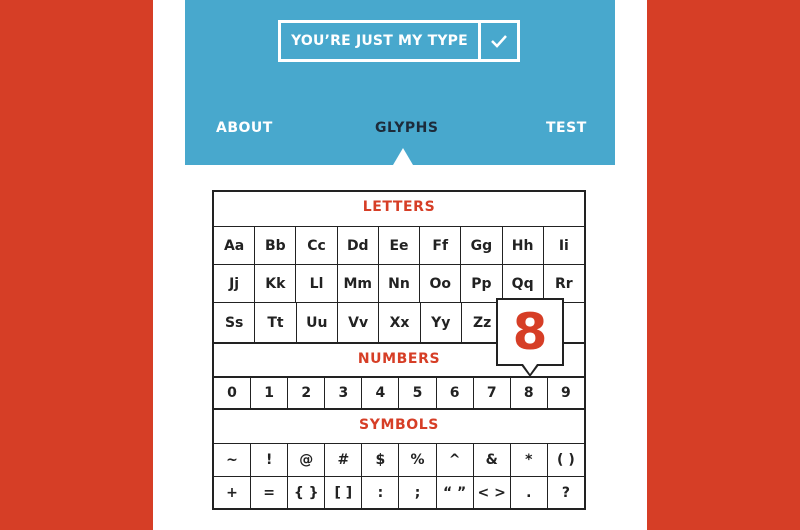  I want to click on glyph-cell: Kk, so click(274, 283).